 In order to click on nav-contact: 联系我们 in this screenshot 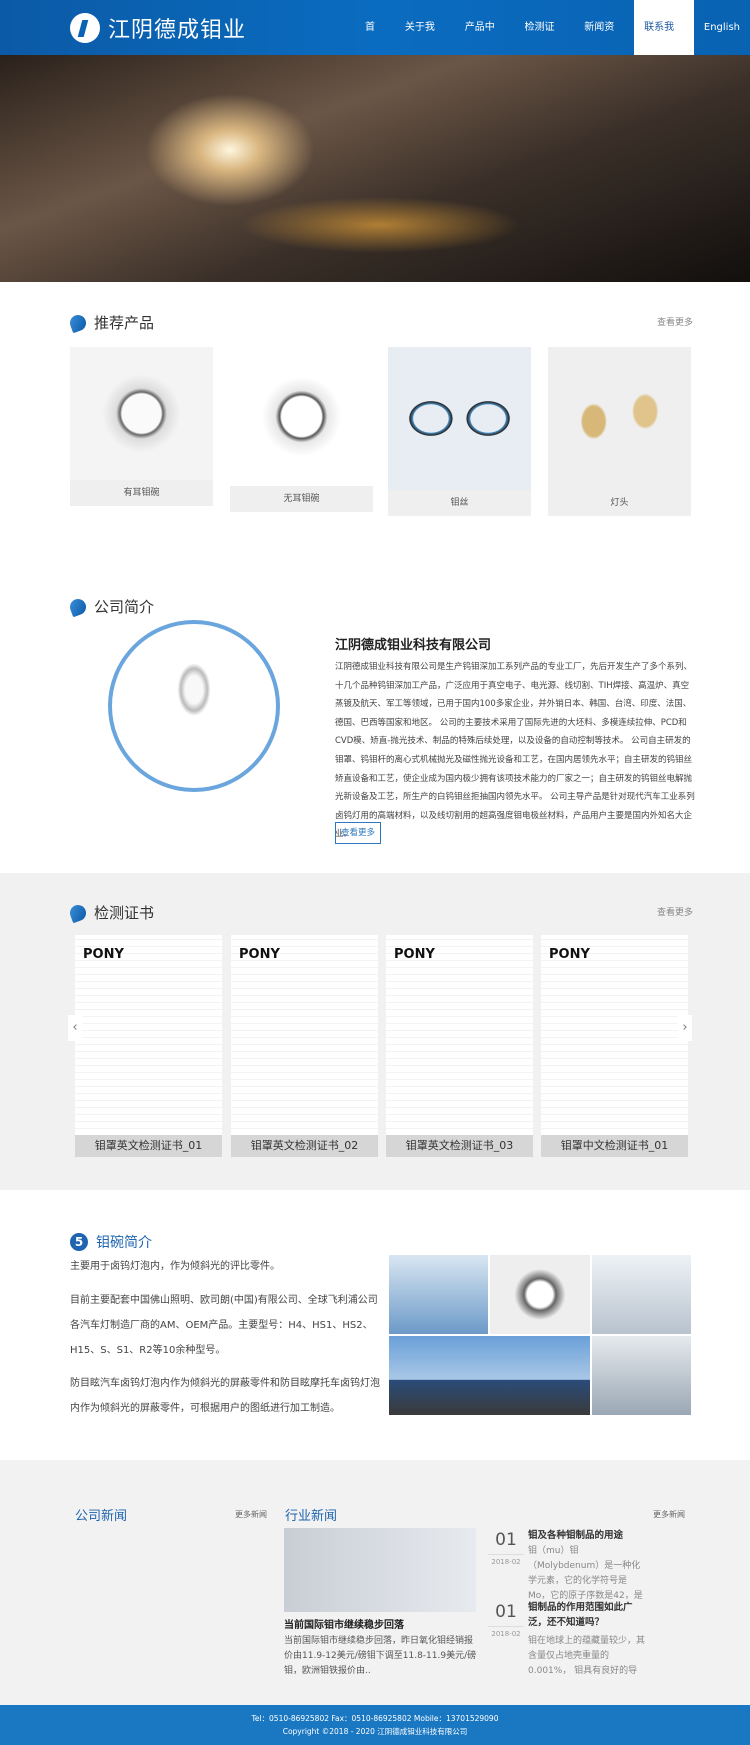, I will do `click(664, 44)`.